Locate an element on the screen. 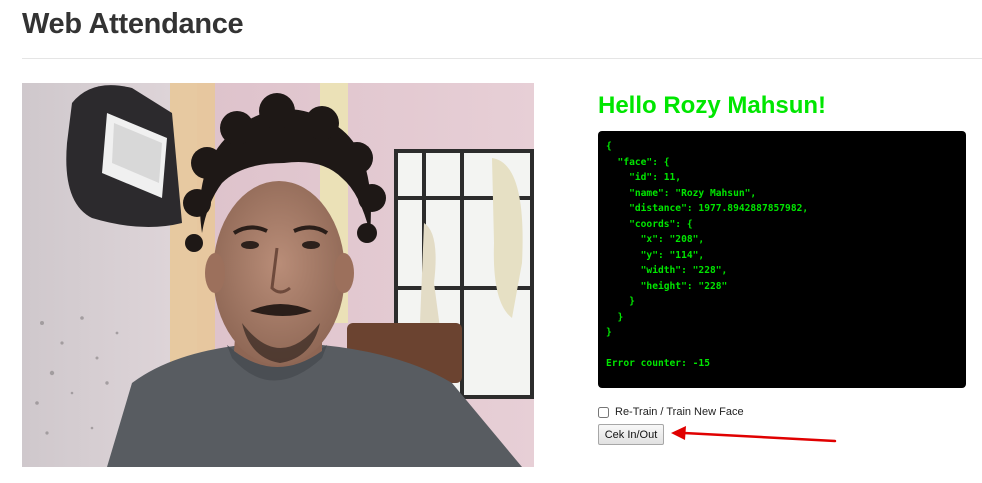  output-line: "face": { is located at coordinates (638, 162).